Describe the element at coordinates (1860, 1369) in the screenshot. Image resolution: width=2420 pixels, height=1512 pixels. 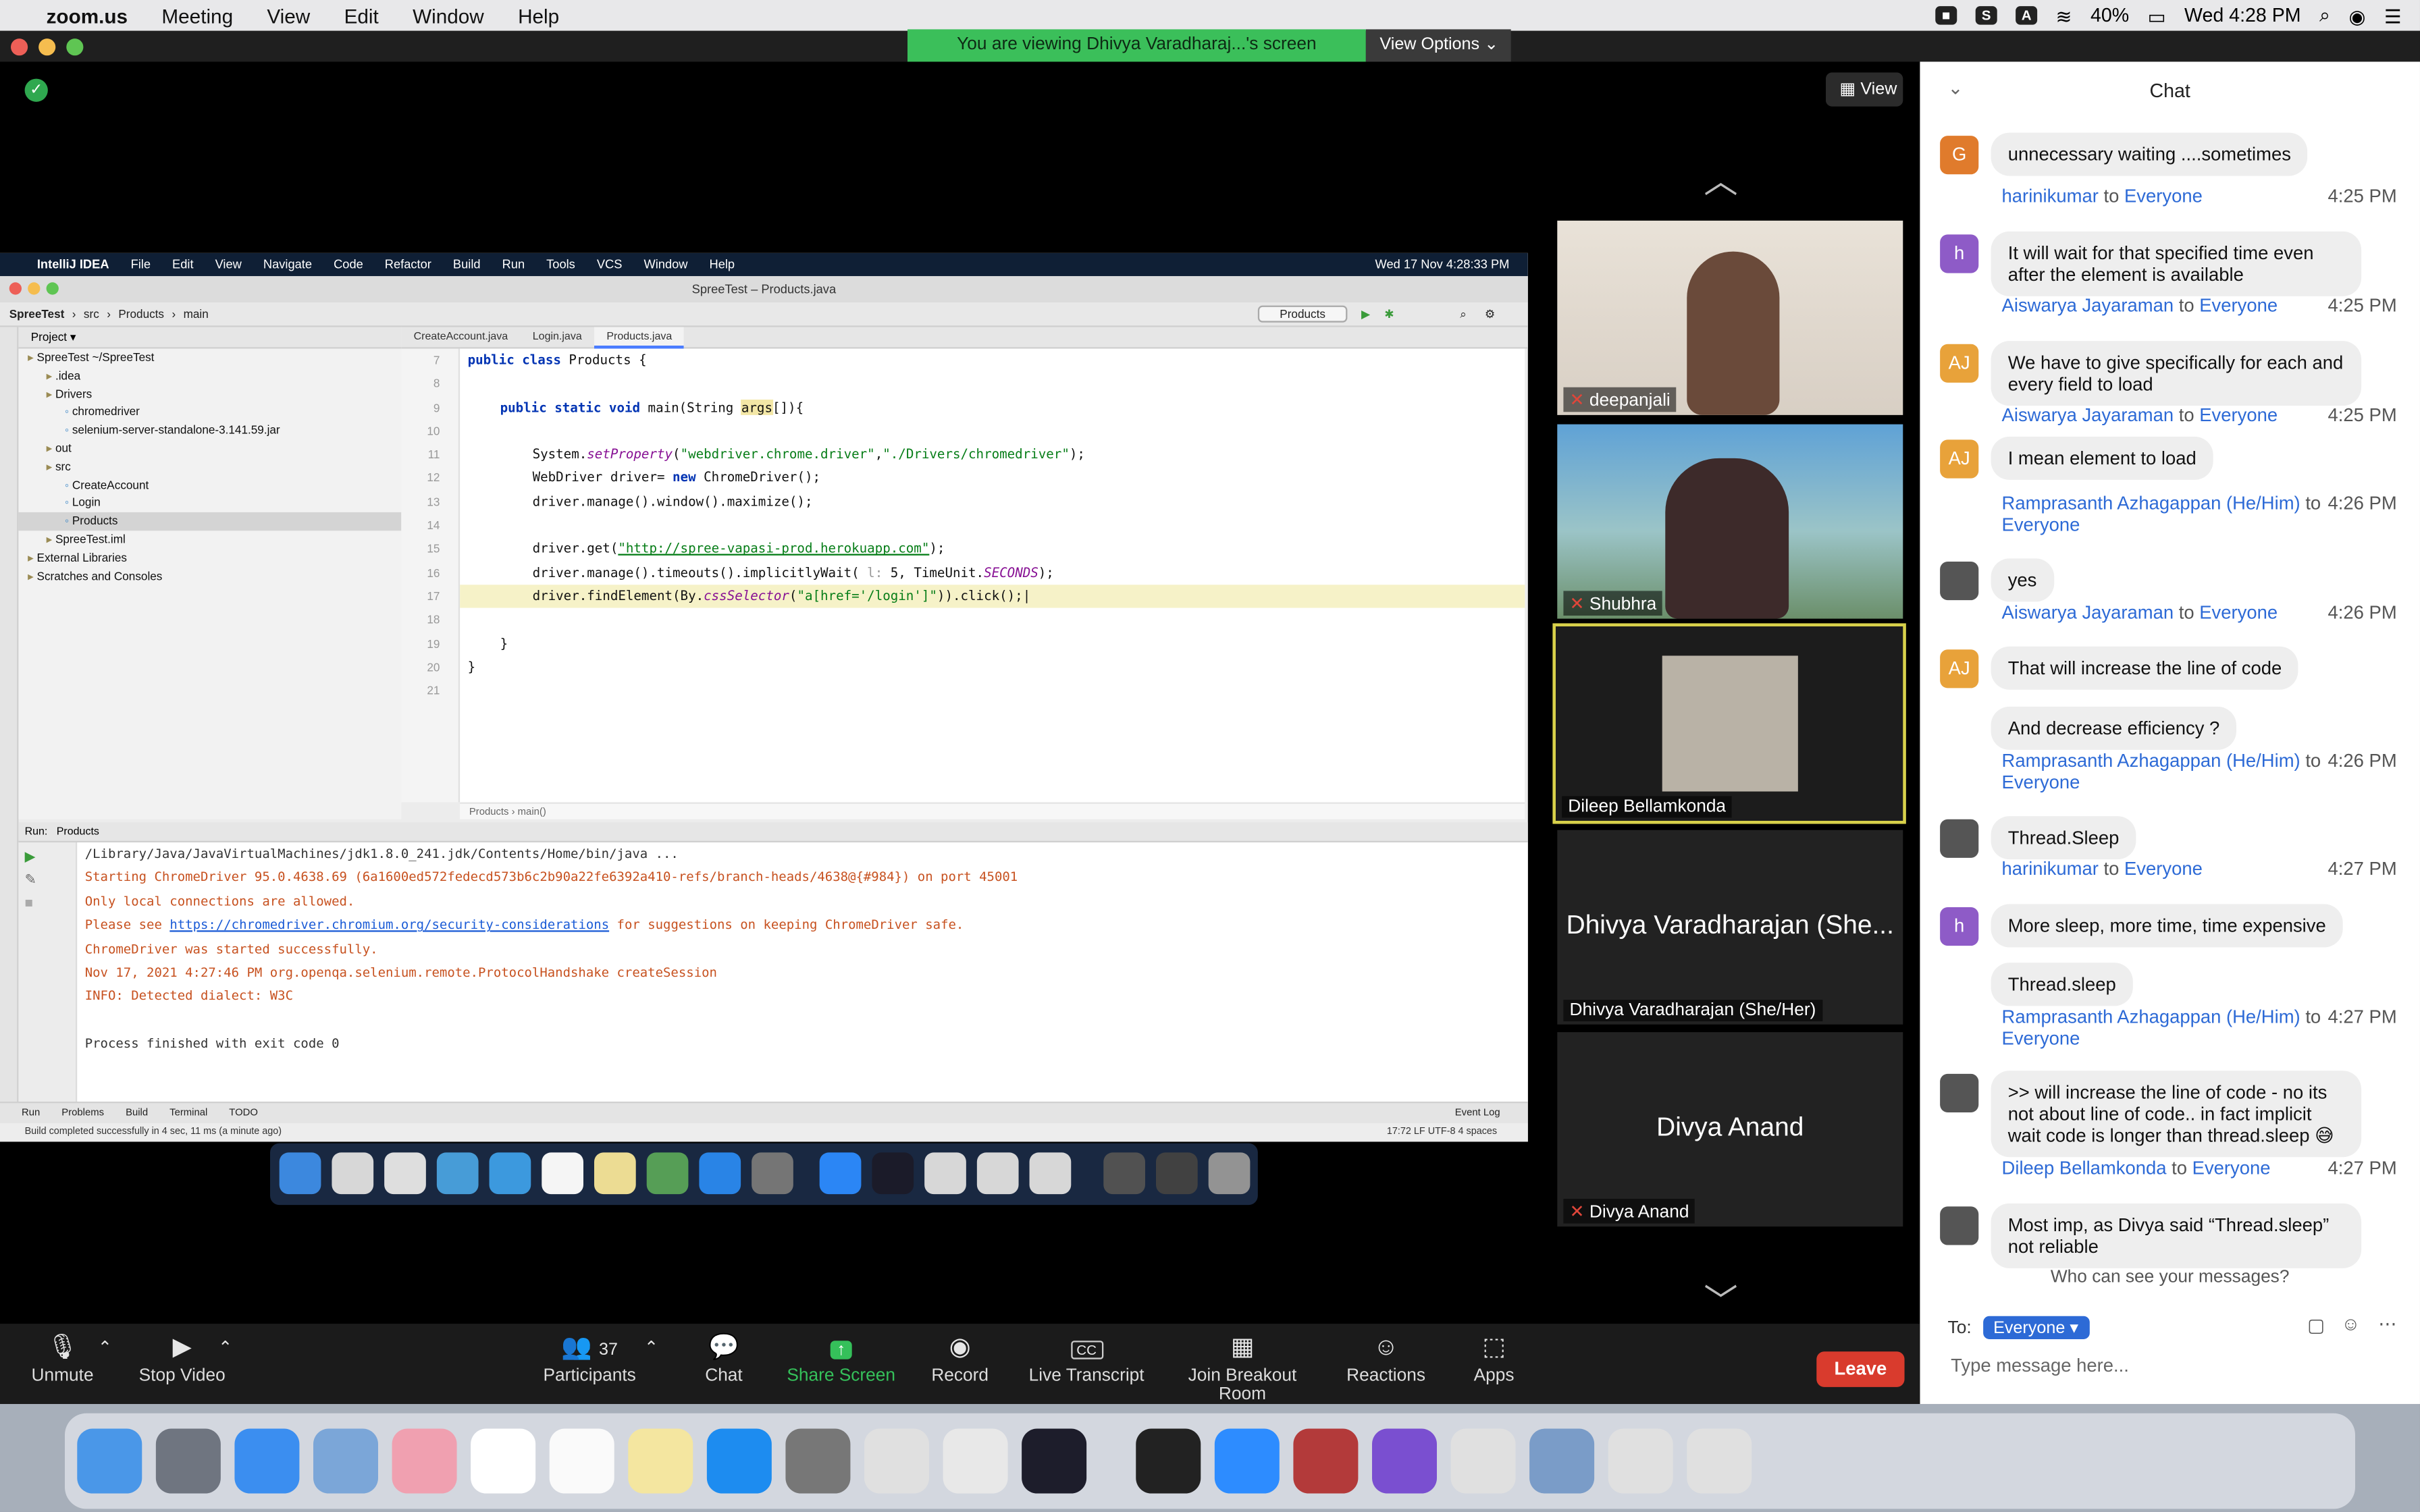
I see `leave-button: Leave` at that location.